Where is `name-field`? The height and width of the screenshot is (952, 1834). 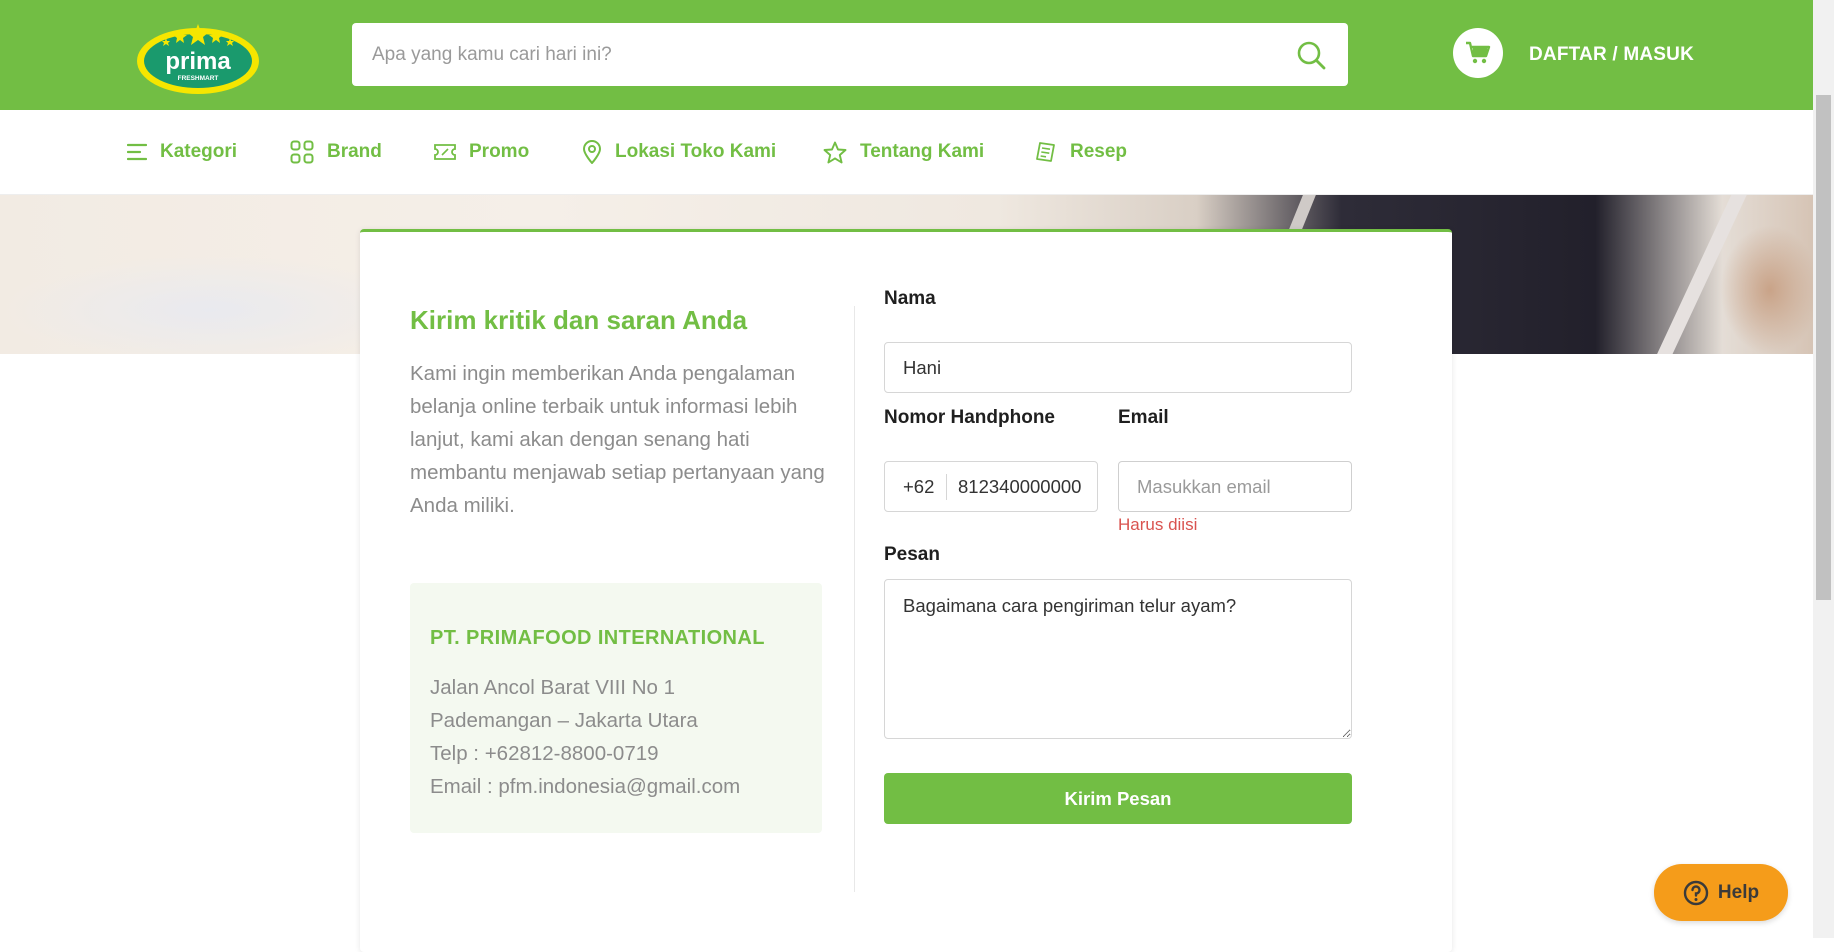 name-field is located at coordinates (1118, 367).